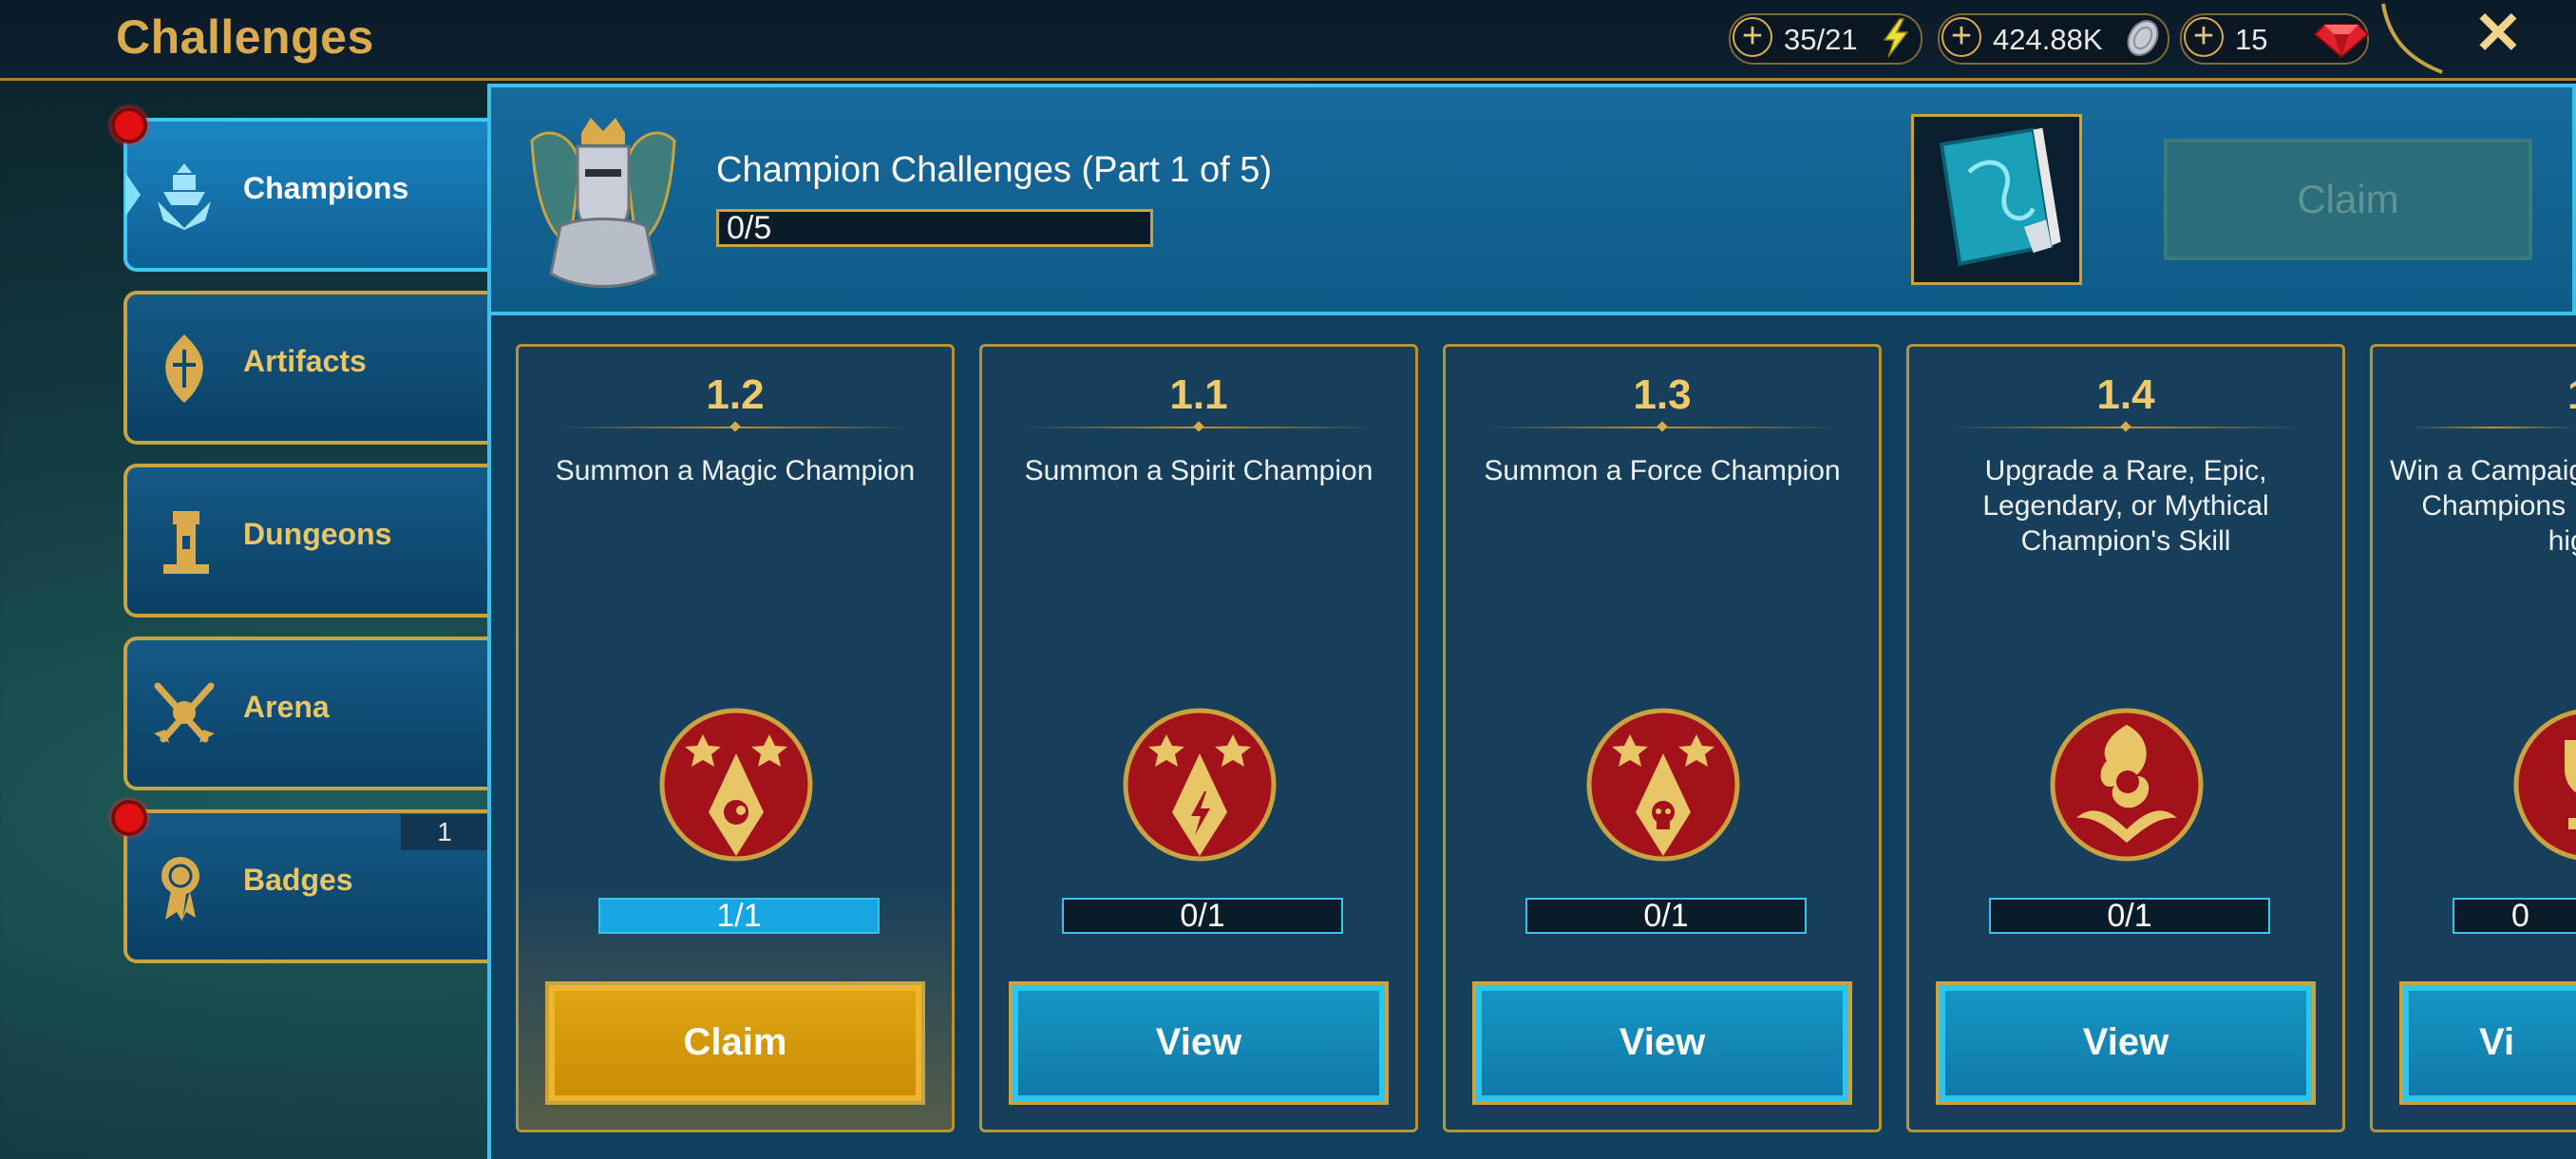 Image resolution: width=2576 pixels, height=1159 pixels. Describe the element at coordinates (2493, 427) in the screenshot. I see `divider` at that location.